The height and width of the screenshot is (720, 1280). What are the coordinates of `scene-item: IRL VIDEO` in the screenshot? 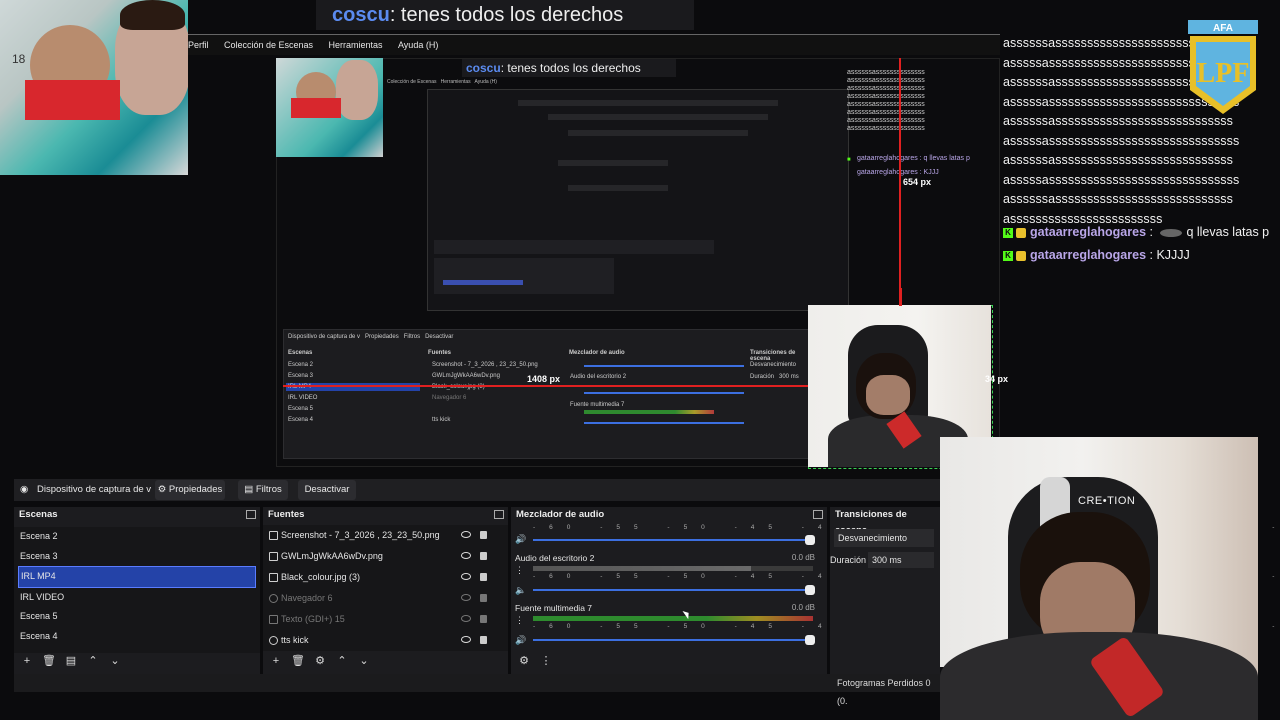 It's located at (137, 598).